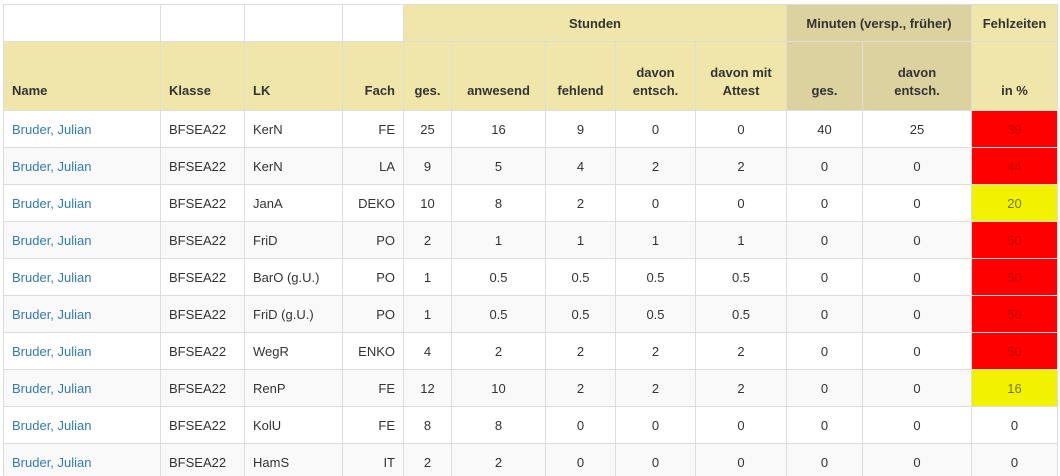 The image size is (1060, 476). What do you see at coordinates (1015, 425) in the screenshot?
I see `cell-fehlzeiten-prozent: 0` at bounding box center [1015, 425].